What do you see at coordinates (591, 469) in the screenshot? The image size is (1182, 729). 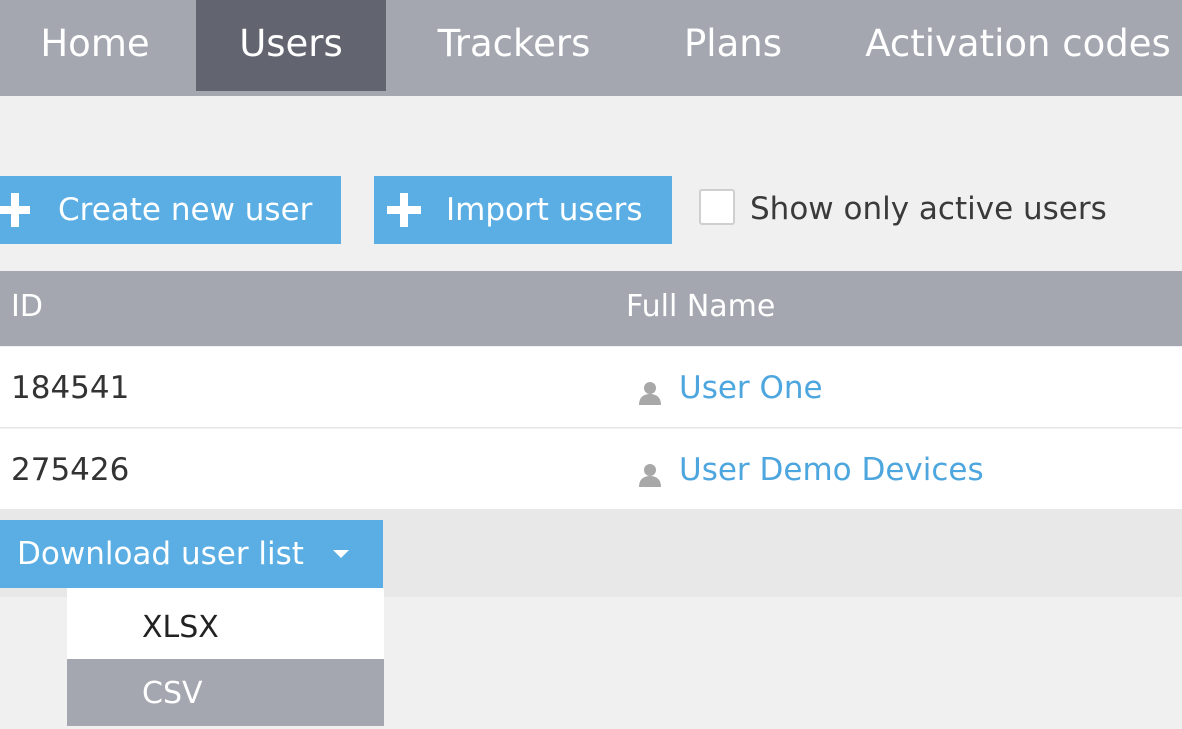 I see `table-row: 275426 User Demo Devices` at bounding box center [591, 469].